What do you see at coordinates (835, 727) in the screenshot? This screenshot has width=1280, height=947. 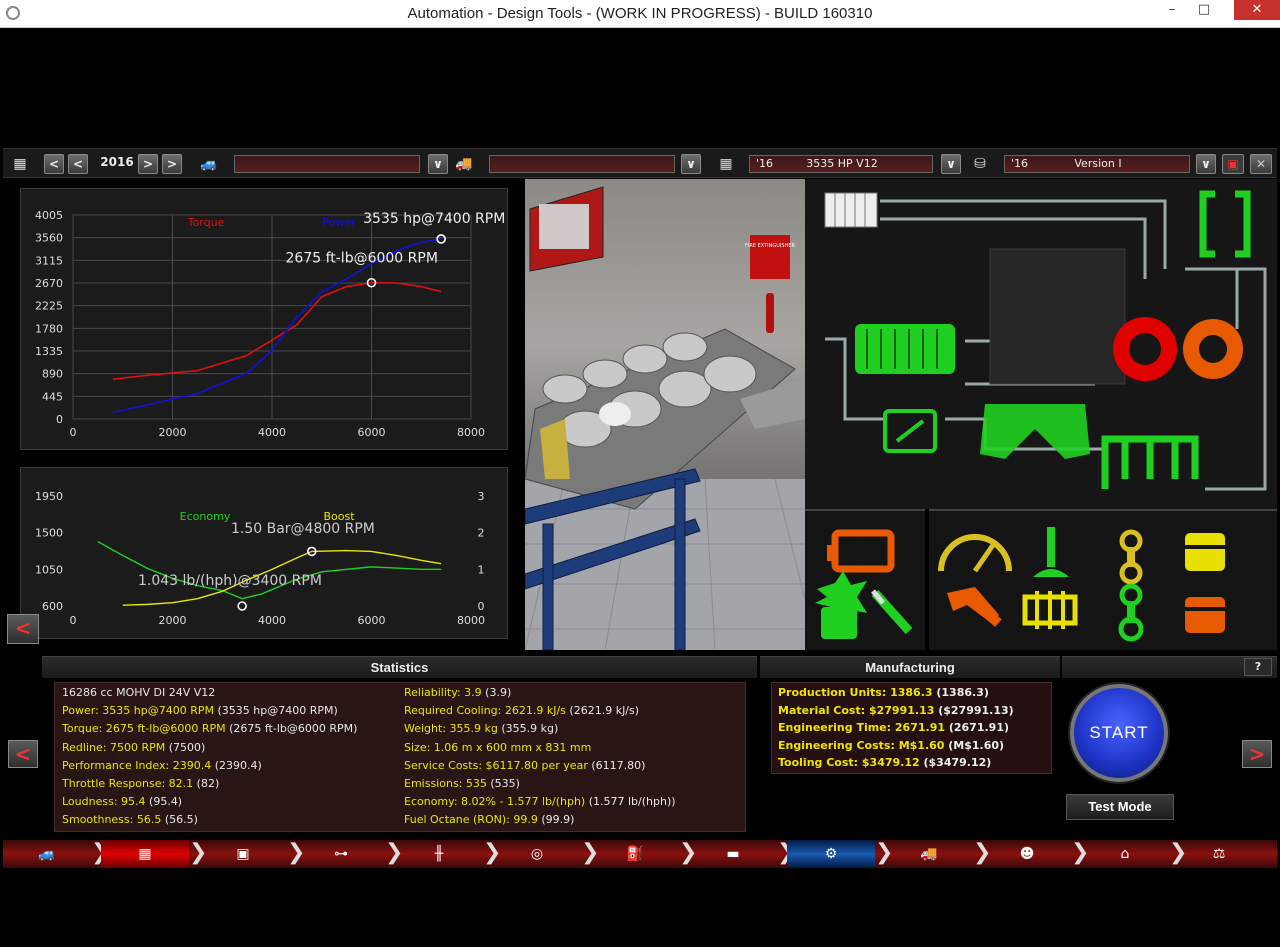 I see `row-label: Engineering Time:` at bounding box center [835, 727].